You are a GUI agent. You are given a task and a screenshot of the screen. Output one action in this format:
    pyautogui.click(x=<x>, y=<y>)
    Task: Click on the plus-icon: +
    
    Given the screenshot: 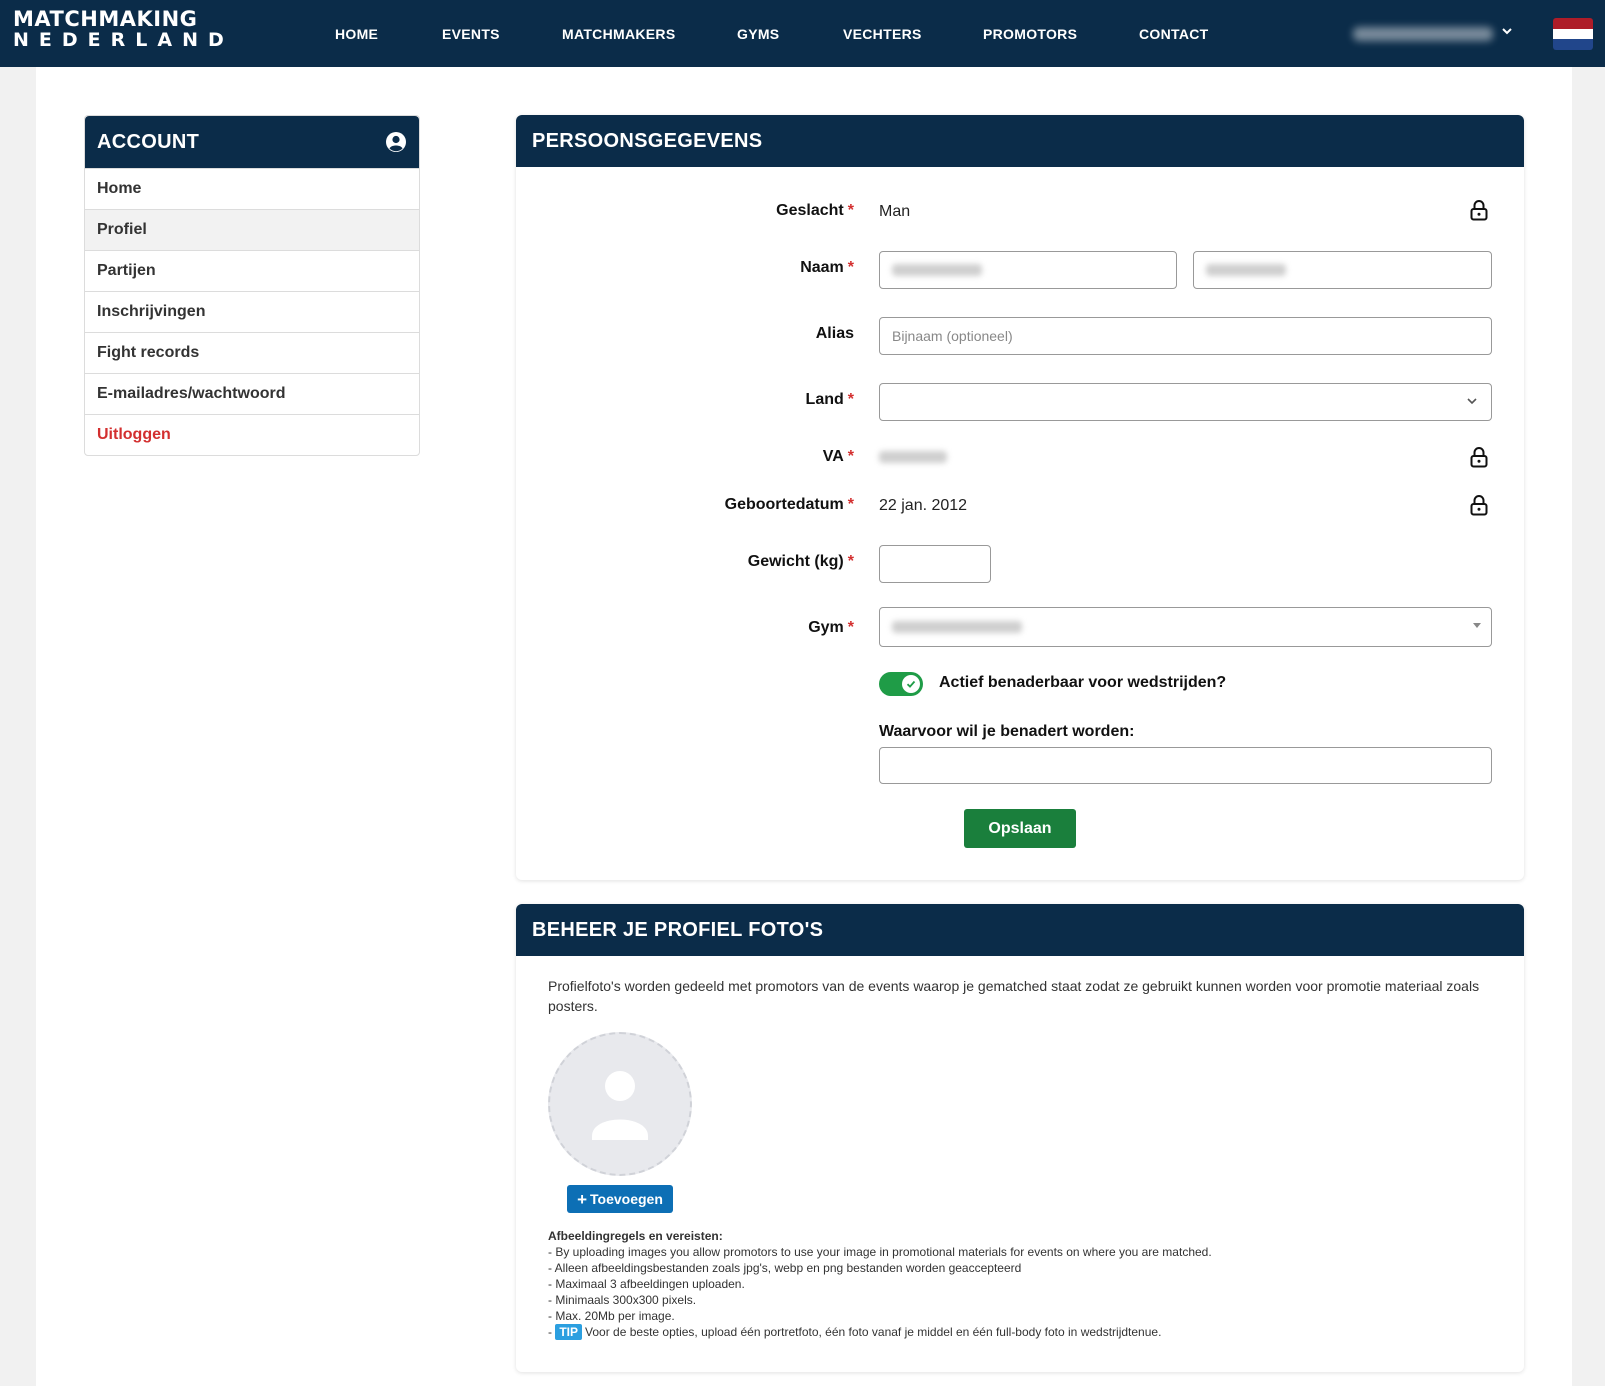 What is the action you would take?
    pyautogui.click(x=582, y=1199)
    